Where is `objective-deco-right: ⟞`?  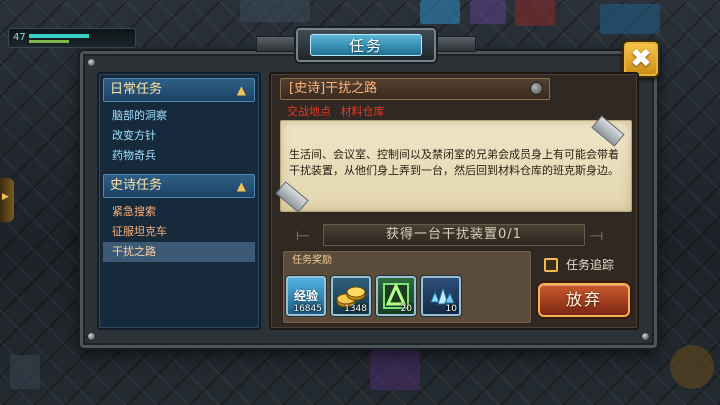
objective-deco-right: ⟞ is located at coordinates (597, 234).